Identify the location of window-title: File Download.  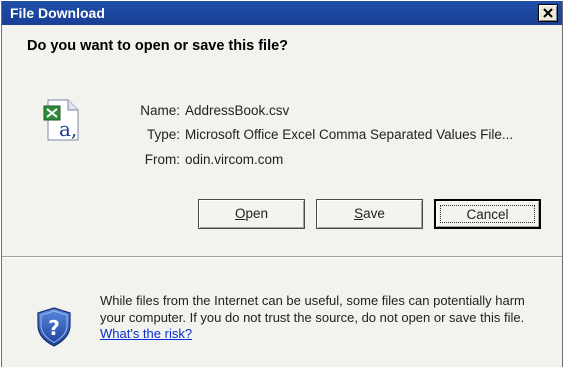
(57, 13).